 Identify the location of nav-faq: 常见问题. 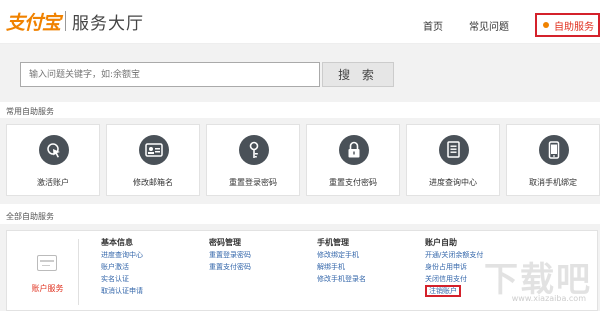
(489, 25).